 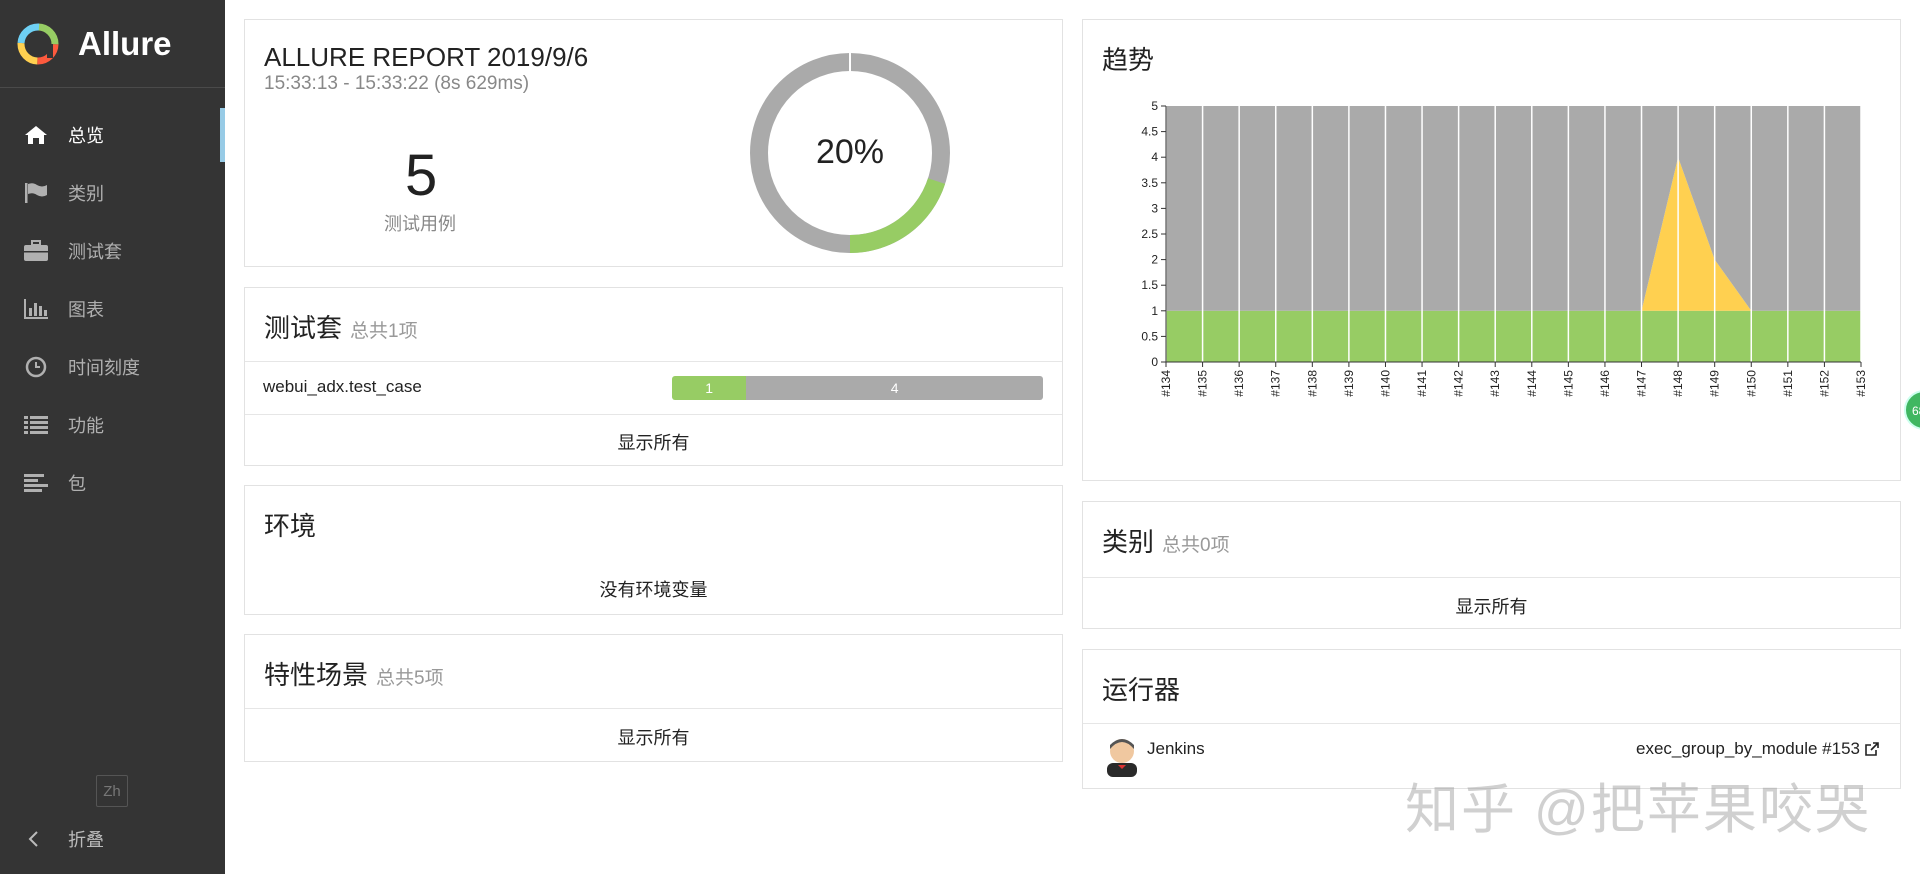 What do you see at coordinates (1149, 132) in the screenshot?
I see `trend-y-tick-label: 4.5` at bounding box center [1149, 132].